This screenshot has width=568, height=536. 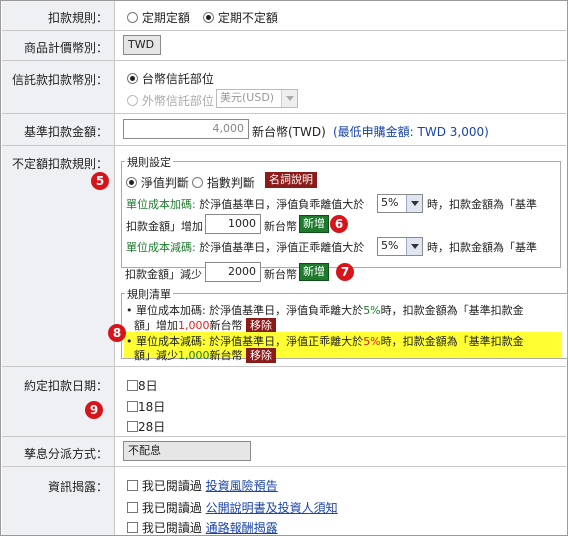 What do you see at coordinates (226, 325) in the screenshot?
I see `rule1-unit: 新台幣` at bounding box center [226, 325].